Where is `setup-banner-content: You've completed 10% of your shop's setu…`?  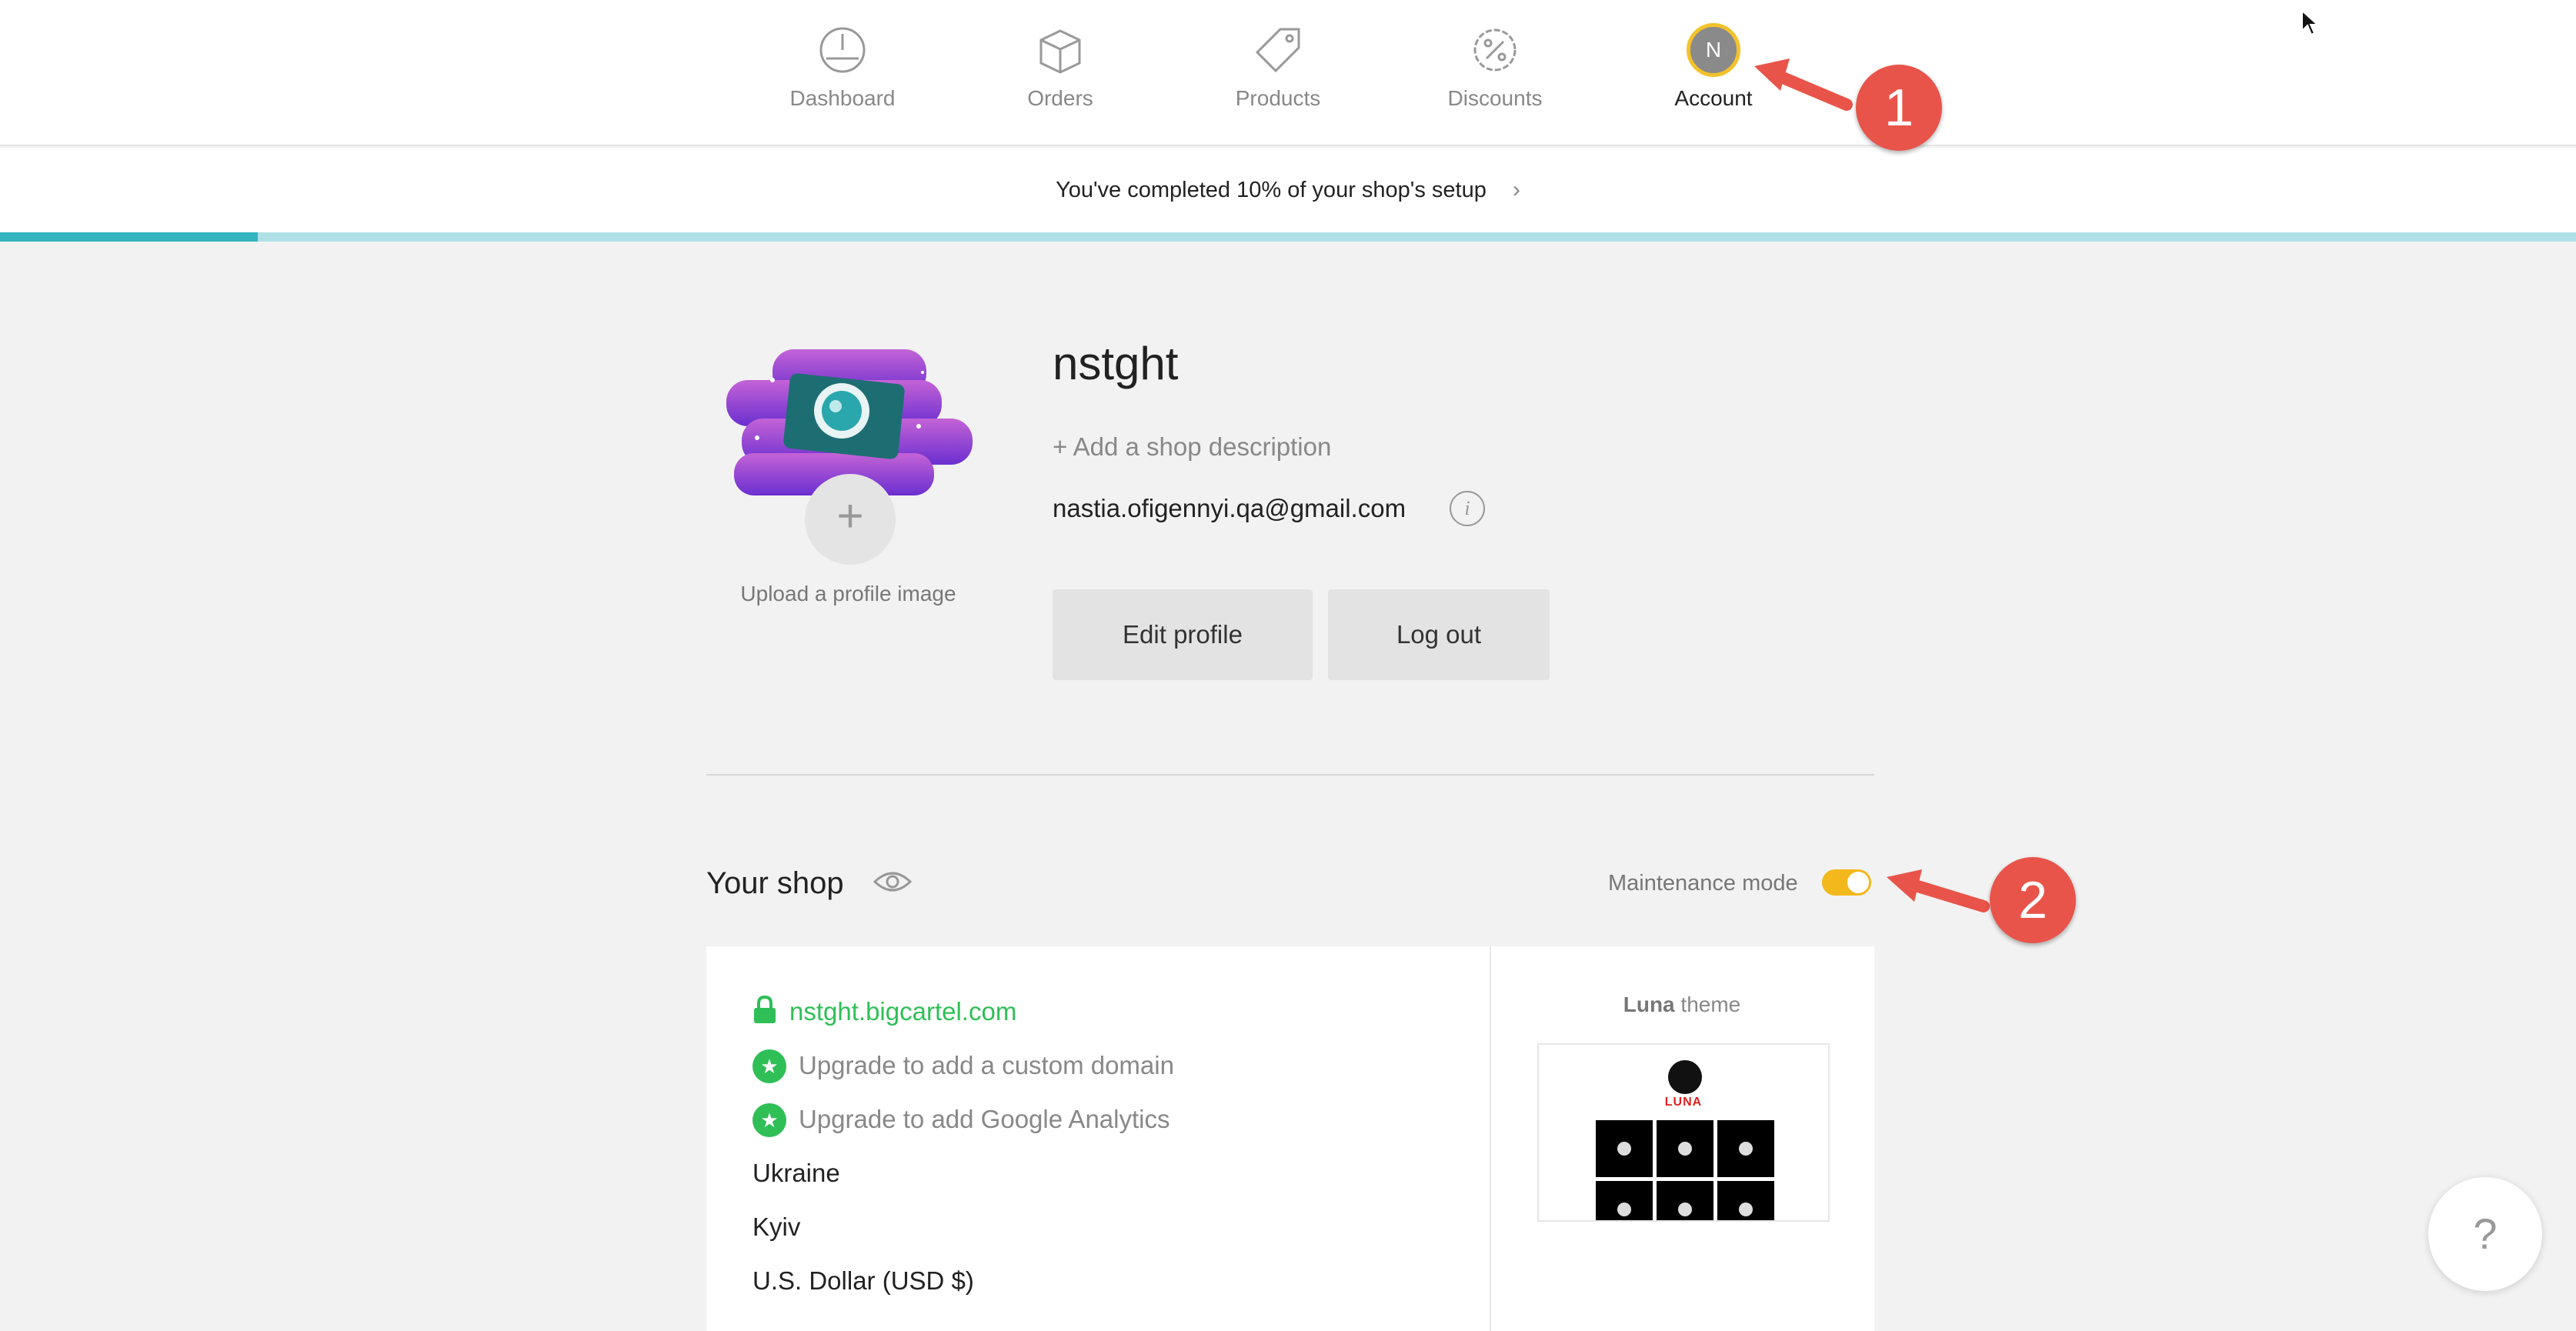 setup-banner-content: You've completed 10% of your shop's setu… is located at coordinates (1288, 190).